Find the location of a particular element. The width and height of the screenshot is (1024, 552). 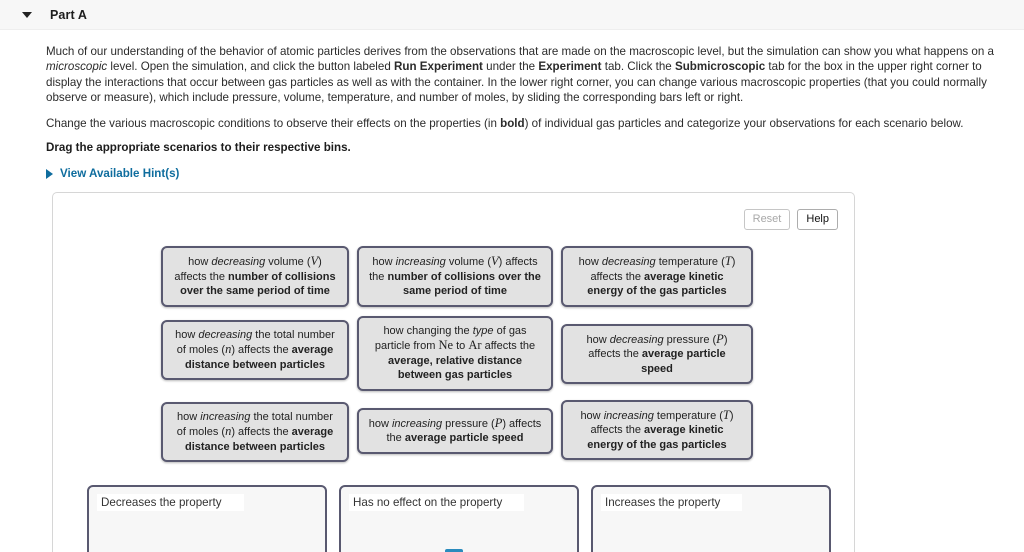

view-hints-link: View Available Hint(s) is located at coordinates (112, 173).